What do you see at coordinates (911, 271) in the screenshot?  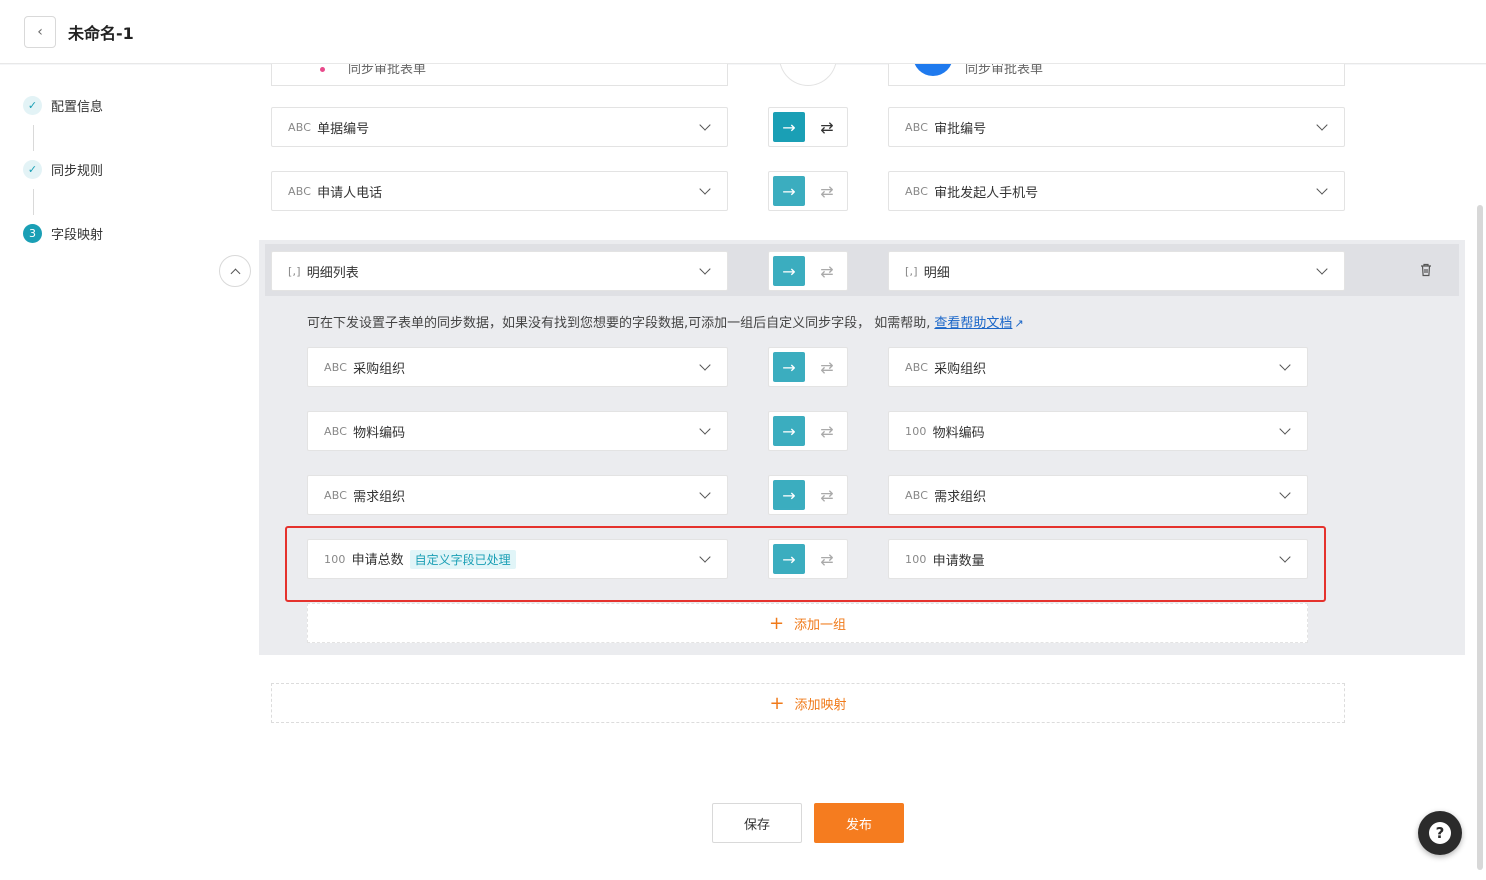 I see `array-type-icon: [,]` at bounding box center [911, 271].